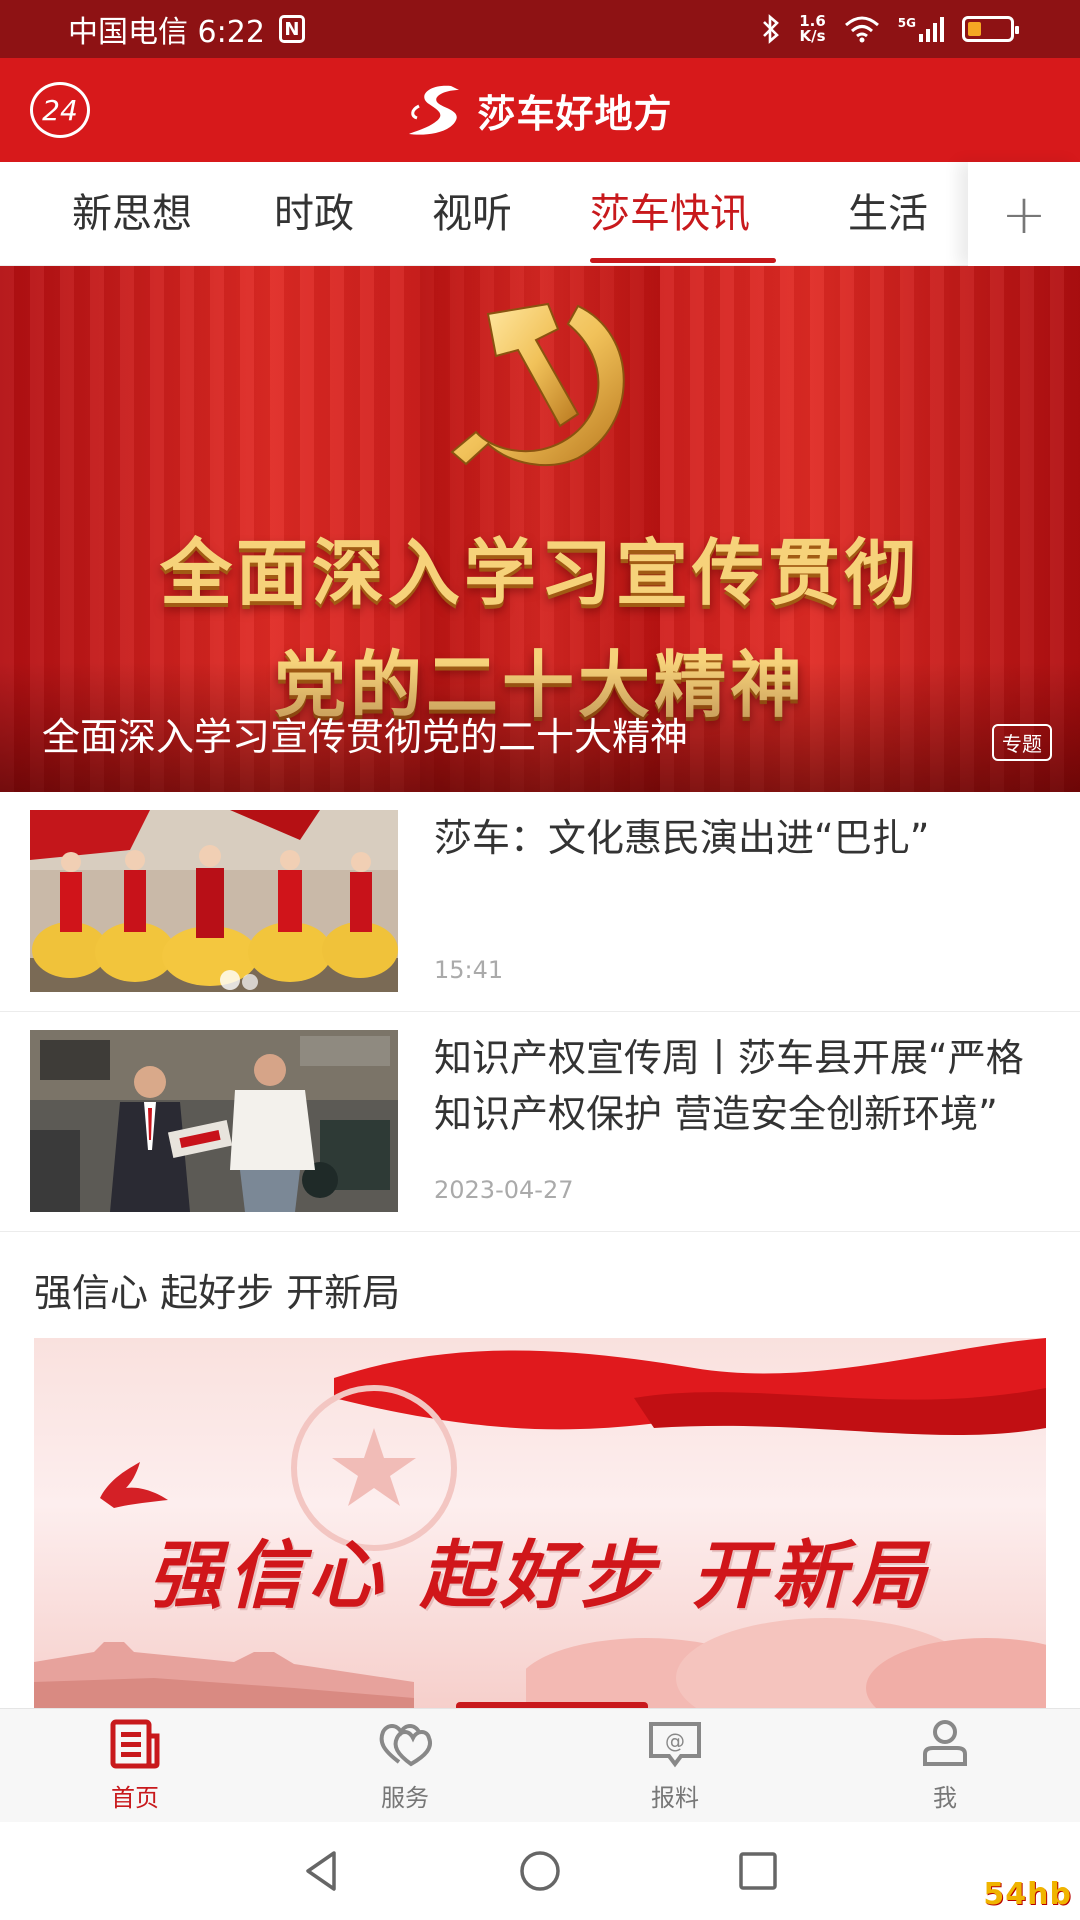 The image size is (1080, 1920). I want to click on badge-24-button: 24, so click(60, 110).